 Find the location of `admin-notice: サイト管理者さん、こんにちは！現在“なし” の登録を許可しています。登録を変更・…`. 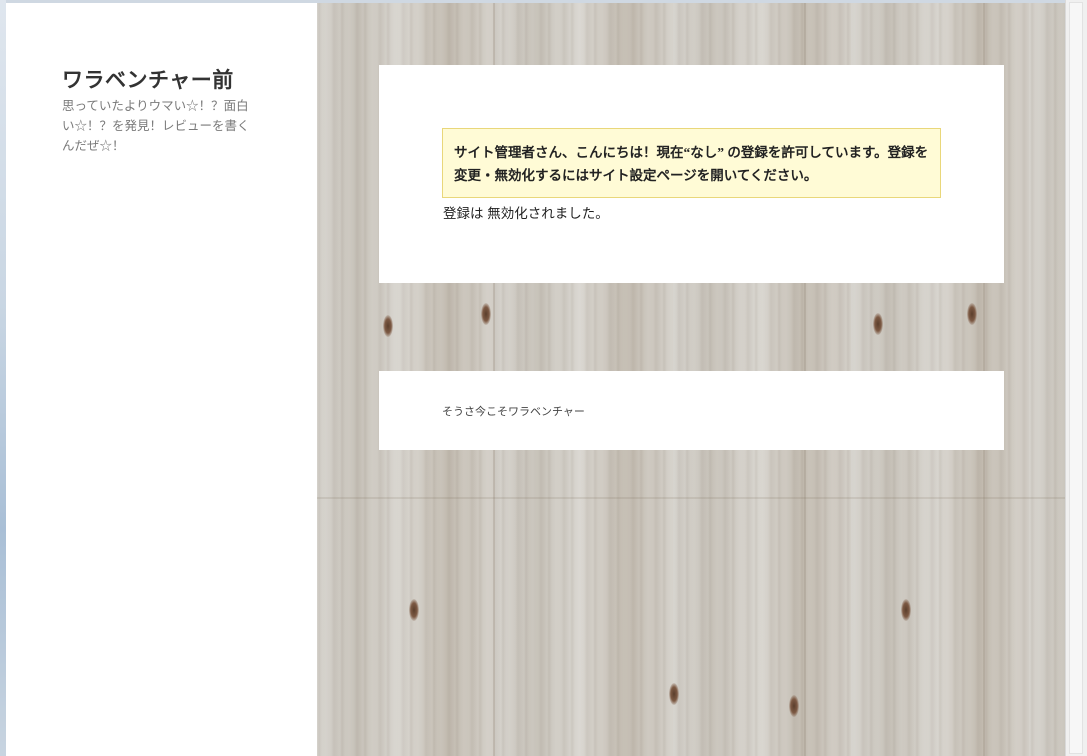

admin-notice: サイト管理者さん、こんにちは！現在“なし” の登録を許可しています。登録を変更・… is located at coordinates (691, 163).